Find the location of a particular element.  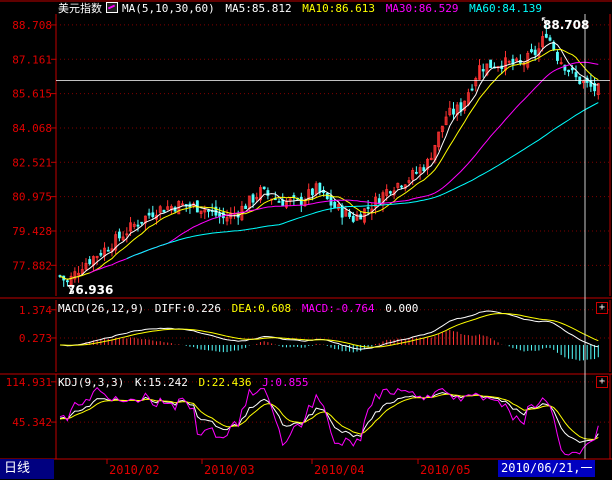

index-title: 美元指数 is located at coordinates (80, 8).